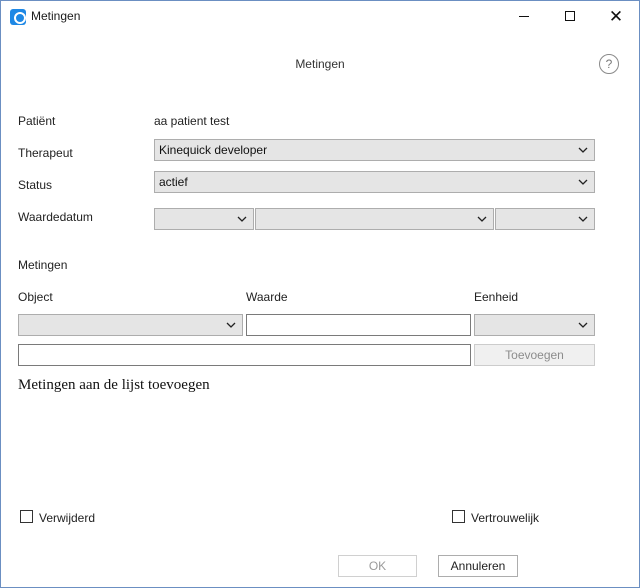 The width and height of the screenshot is (640, 588). What do you see at coordinates (35, 297) in the screenshot?
I see `object-column-label: Object` at bounding box center [35, 297].